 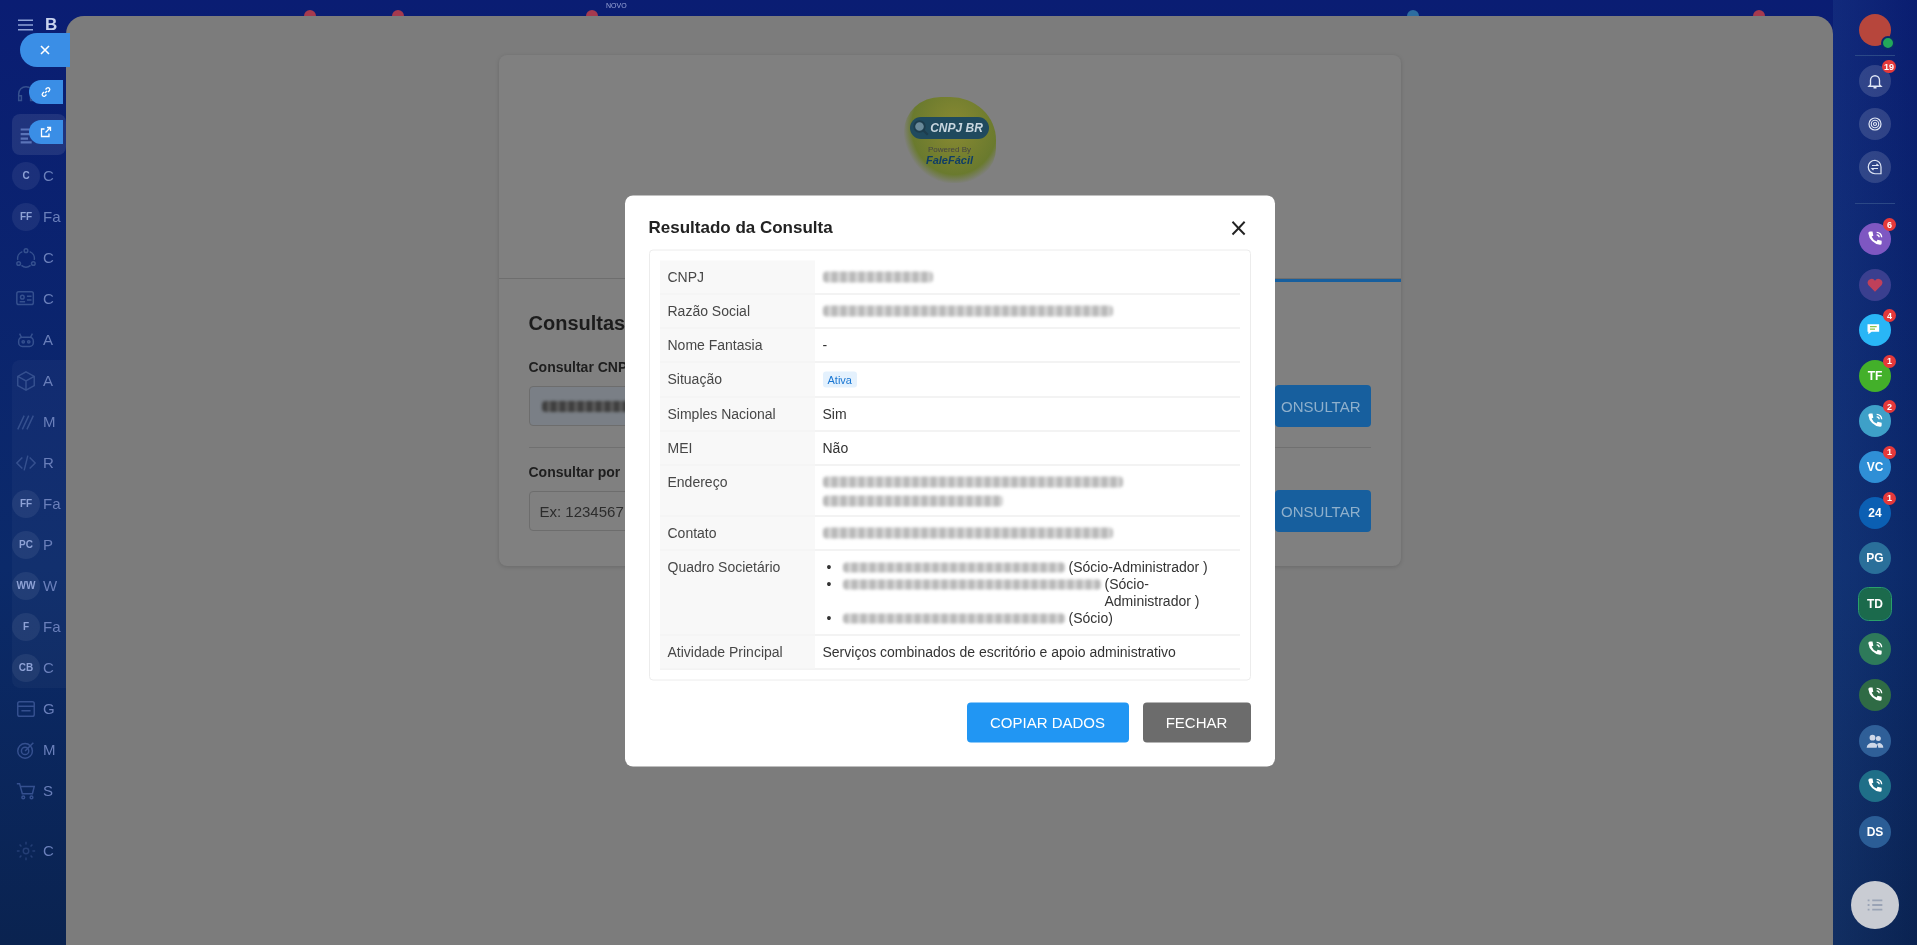 What do you see at coordinates (26, 175) in the screenshot?
I see `initials-avatar: C` at bounding box center [26, 175].